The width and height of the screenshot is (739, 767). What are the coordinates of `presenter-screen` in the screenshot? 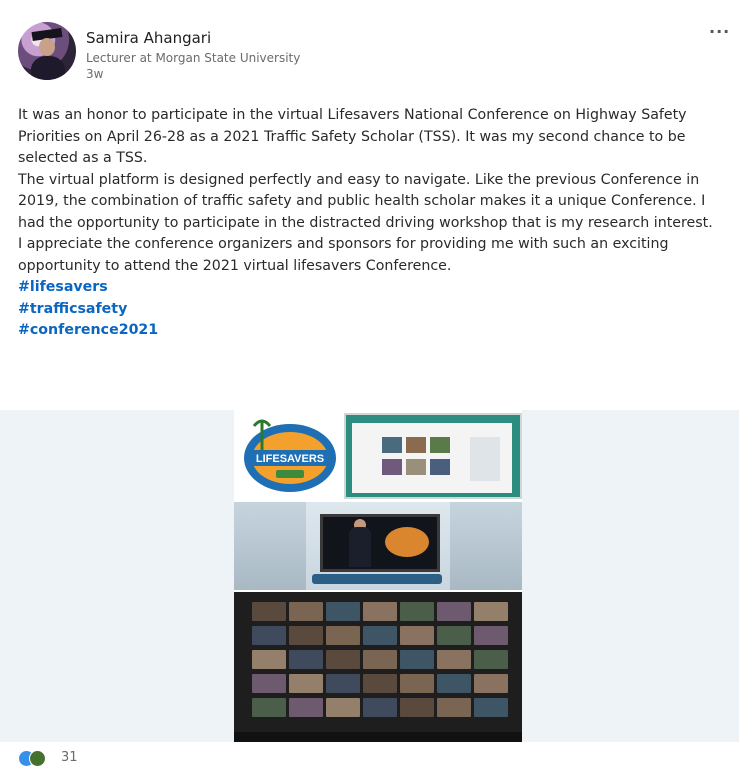 It's located at (380, 543).